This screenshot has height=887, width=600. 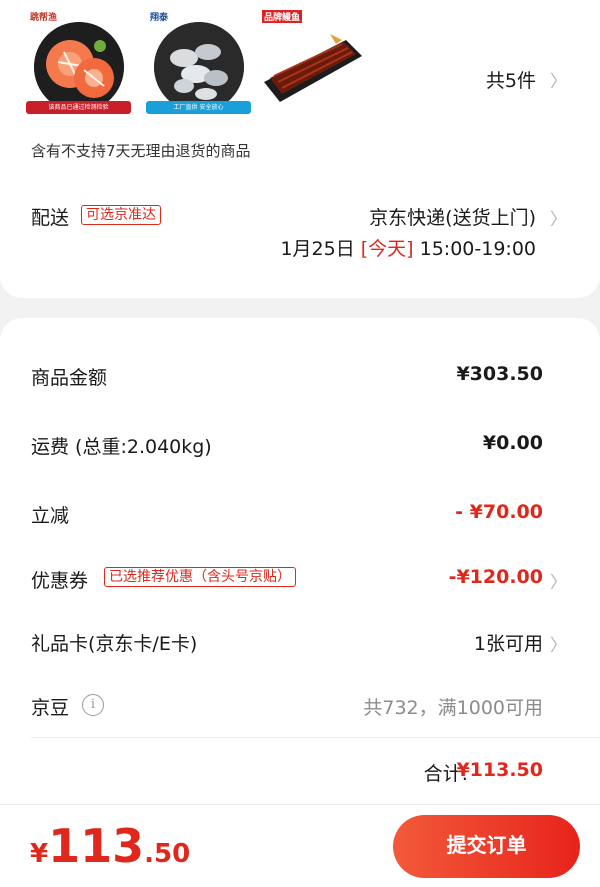 What do you see at coordinates (508, 642) in the screenshot?
I see `gift-card-value: 1张可用` at bounding box center [508, 642].